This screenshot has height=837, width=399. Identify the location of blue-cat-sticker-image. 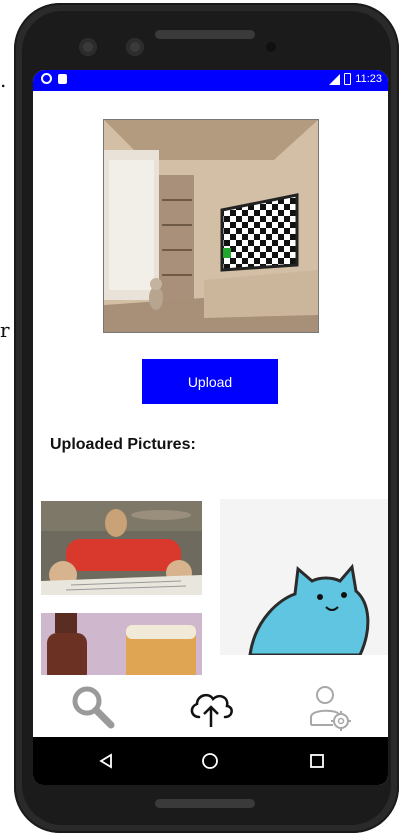
(304, 577).